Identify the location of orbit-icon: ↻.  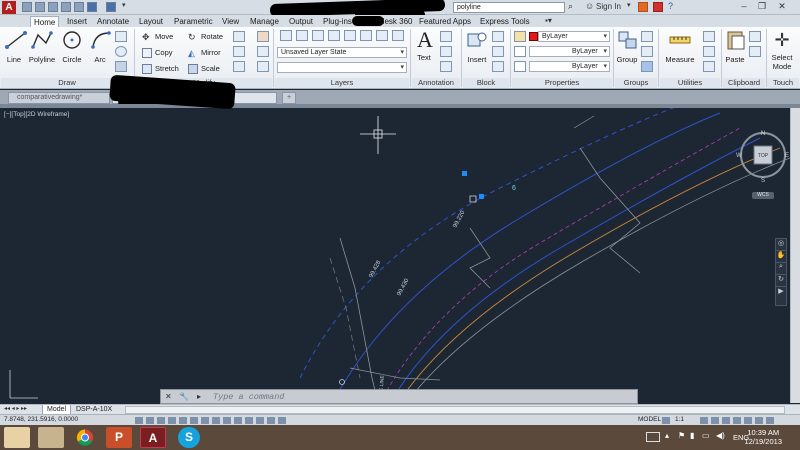
(781, 281).